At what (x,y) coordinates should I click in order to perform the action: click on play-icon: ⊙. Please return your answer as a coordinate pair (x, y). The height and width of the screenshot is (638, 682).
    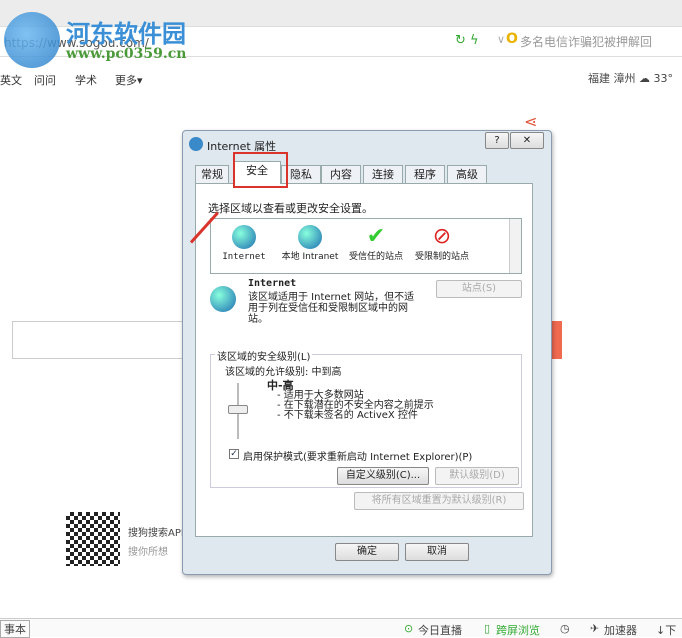
    Looking at the image, I should click on (409, 628).